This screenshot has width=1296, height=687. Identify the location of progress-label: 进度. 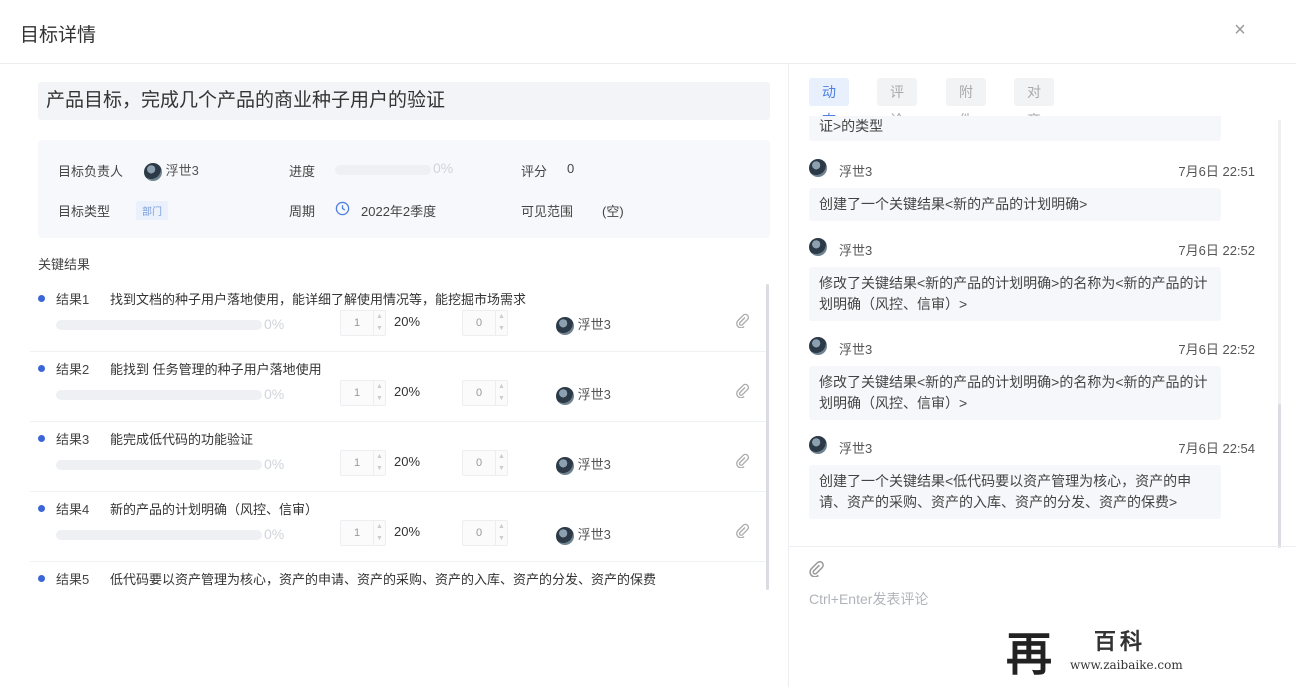
(302, 171).